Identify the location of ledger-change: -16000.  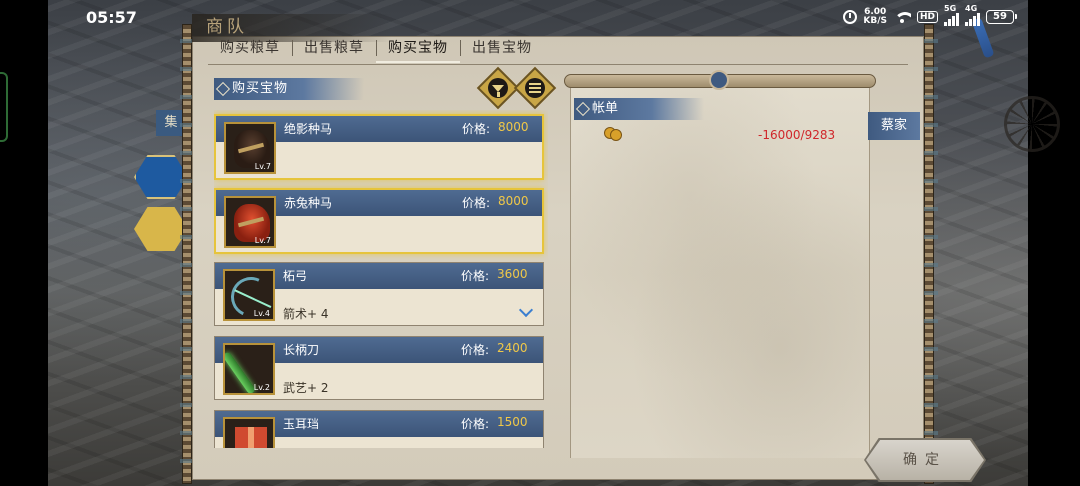
(779, 135).